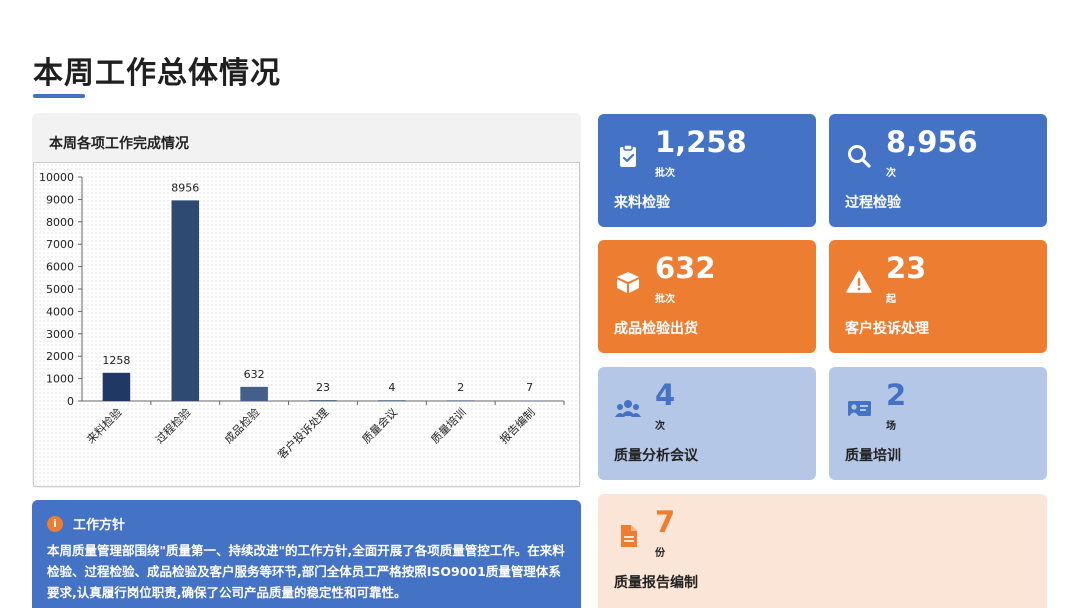 Image resolution: width=1080 pixels, height=608 pixels. Describe the element at coordinates (707, 423) in the screenshot. I see `card-quality-meeting: 4 次 质量分析会议` at that location.